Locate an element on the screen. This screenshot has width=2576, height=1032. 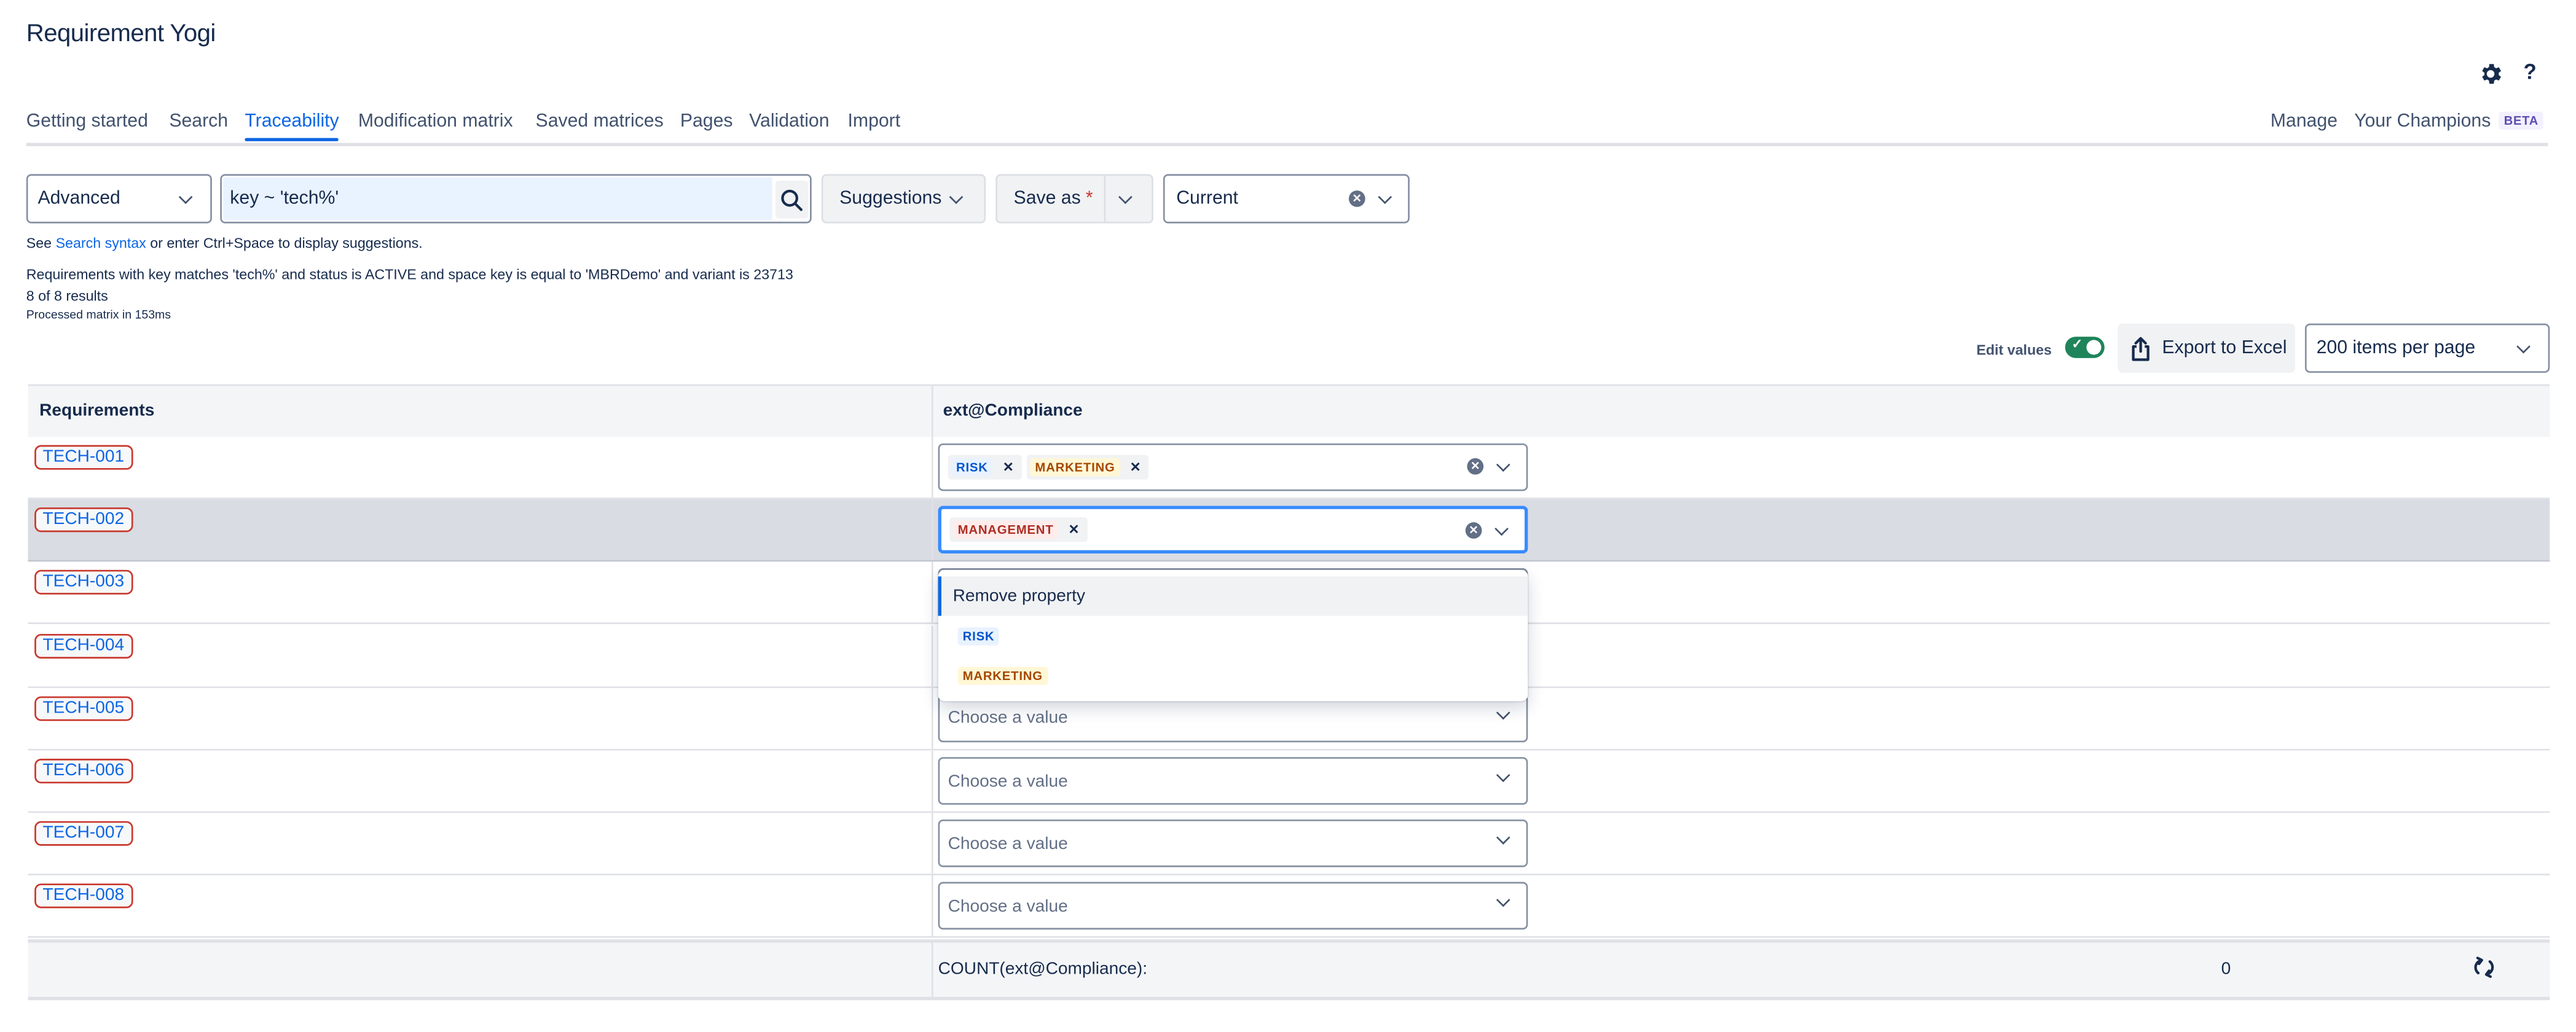
search-syntax-link: Search syntax is located at coordinates (101, 243).